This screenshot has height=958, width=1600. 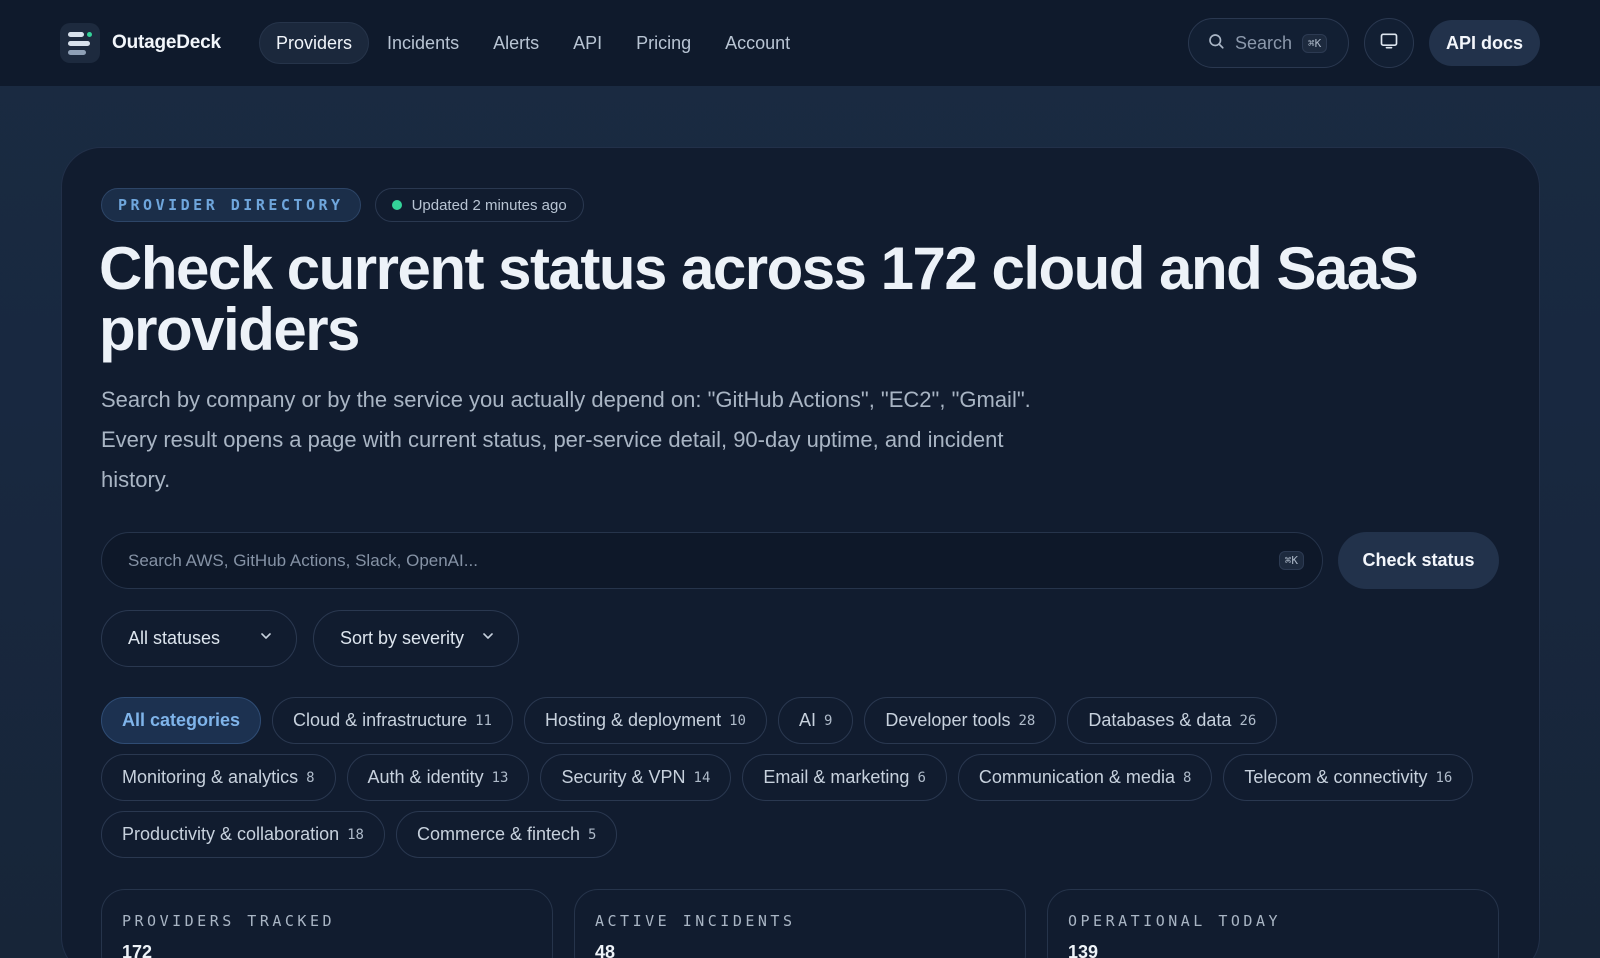 What do you see at coordinates (1160, 720) in the screenshot?
I see `category-chip-label: Databases & data` at bounding box center [1160, 720].